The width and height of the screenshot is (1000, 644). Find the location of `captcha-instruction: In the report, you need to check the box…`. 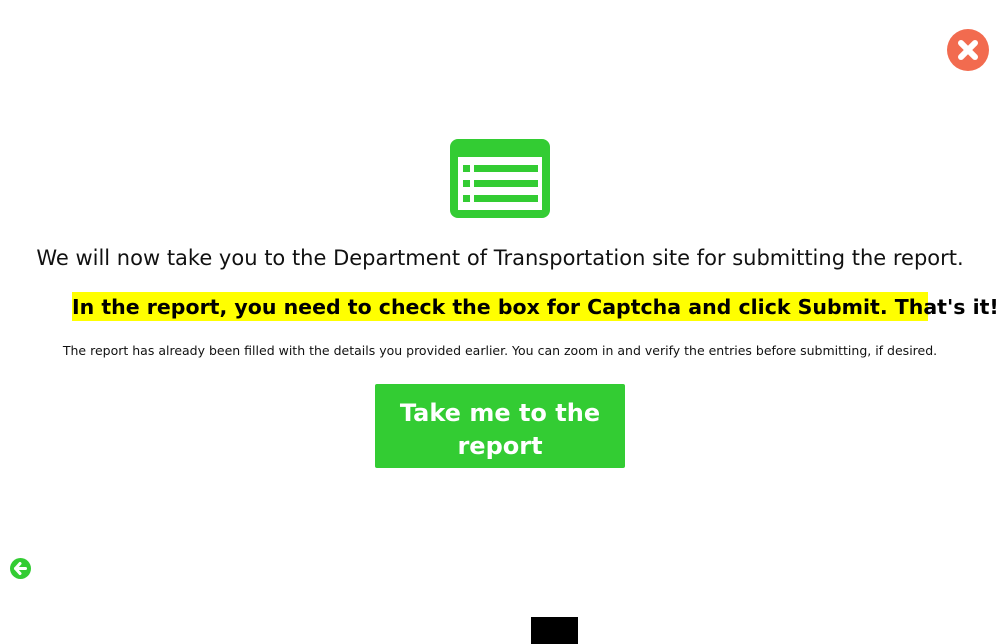

captcha-instruction: In the report, you need to check the box… is located at coordinates (535, 306).